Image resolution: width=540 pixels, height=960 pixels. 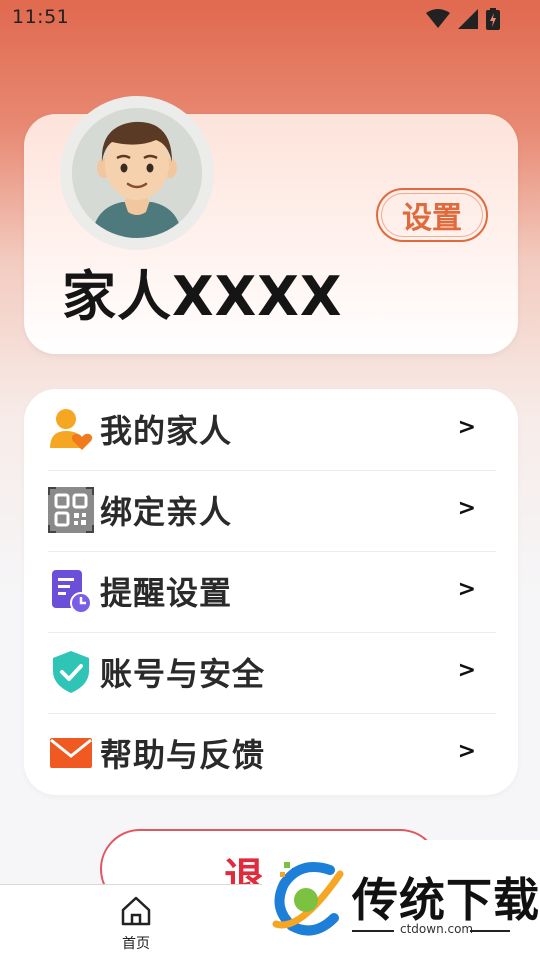 I want to click on settings-button: 设置, so click(x=432, y=215).